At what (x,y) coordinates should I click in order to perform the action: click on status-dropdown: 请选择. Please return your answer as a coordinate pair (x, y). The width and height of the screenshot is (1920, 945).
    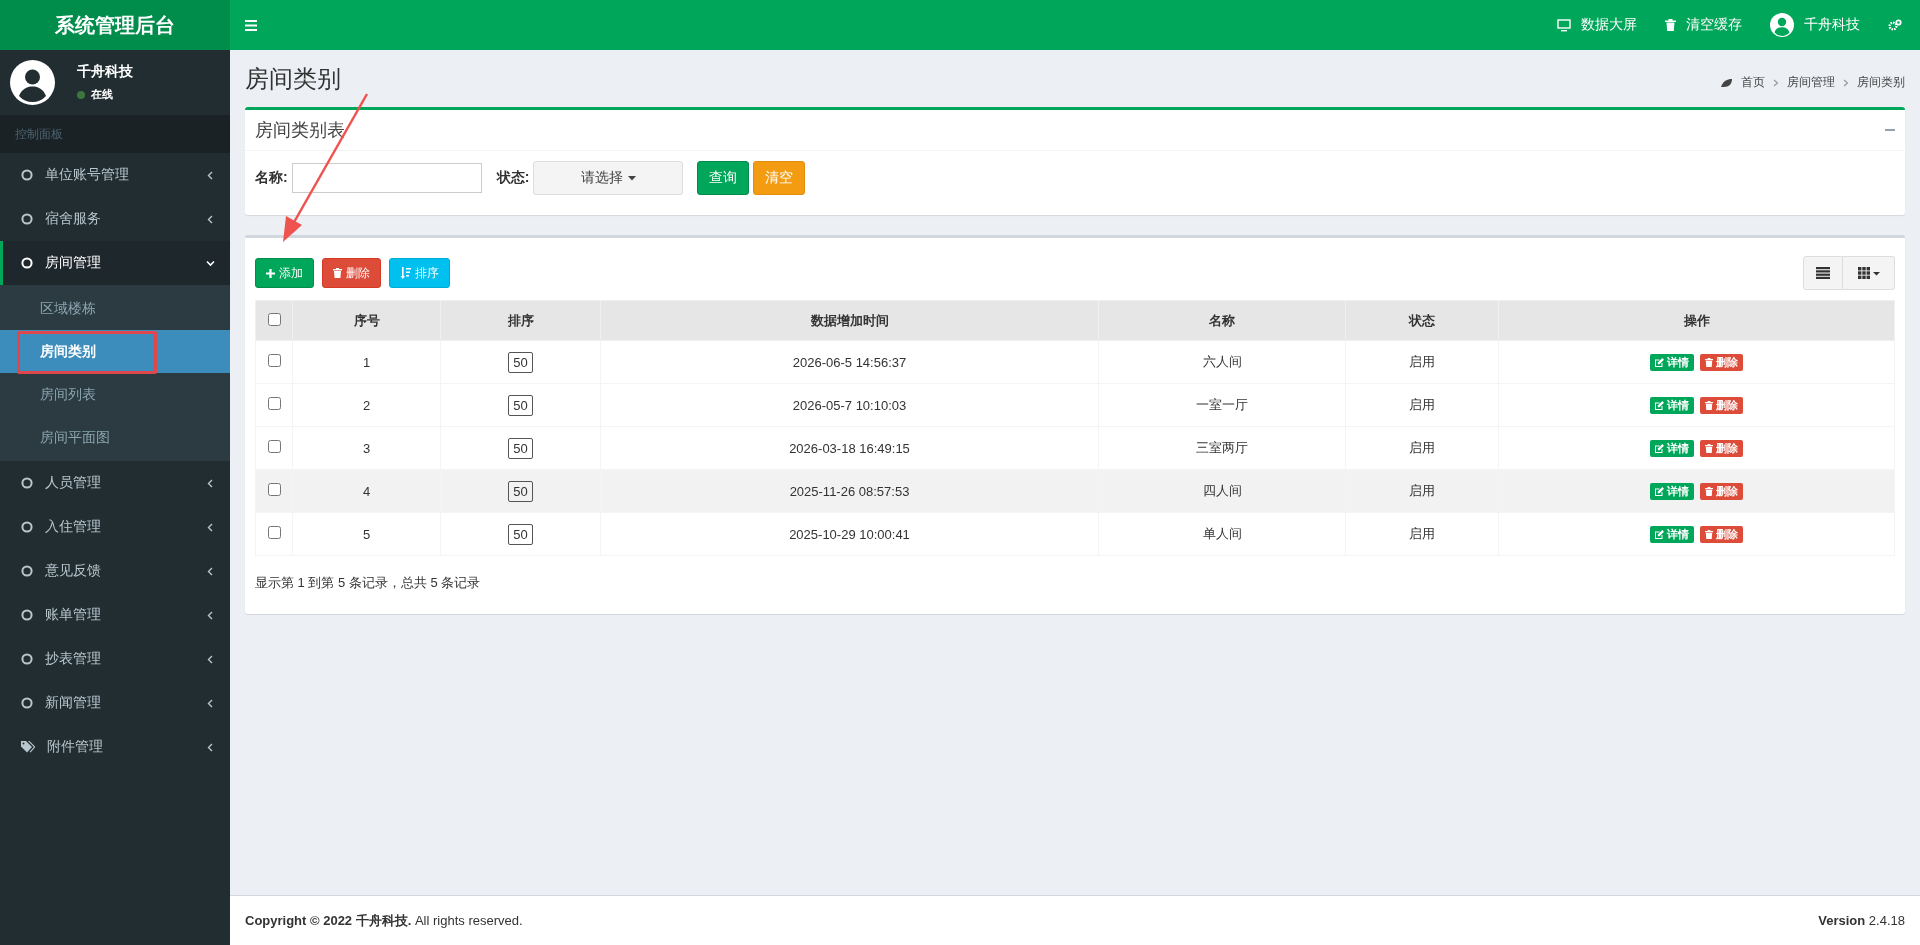
    Looking at the image, I should click on (608, 178).